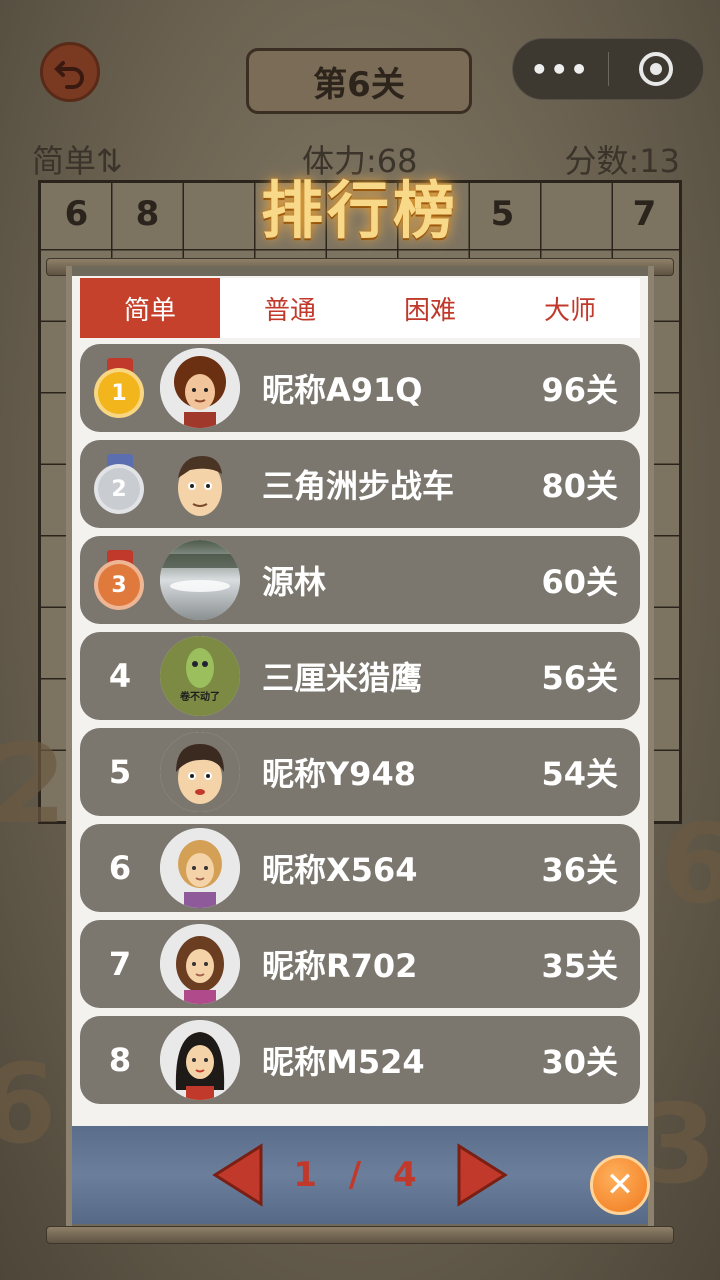 The height and width of the screenshot is (1280, 720). What do you see at coordinates (579, 774) in the screenshot?
I see `player-levels: 54关` at bounding box center [579, 774].